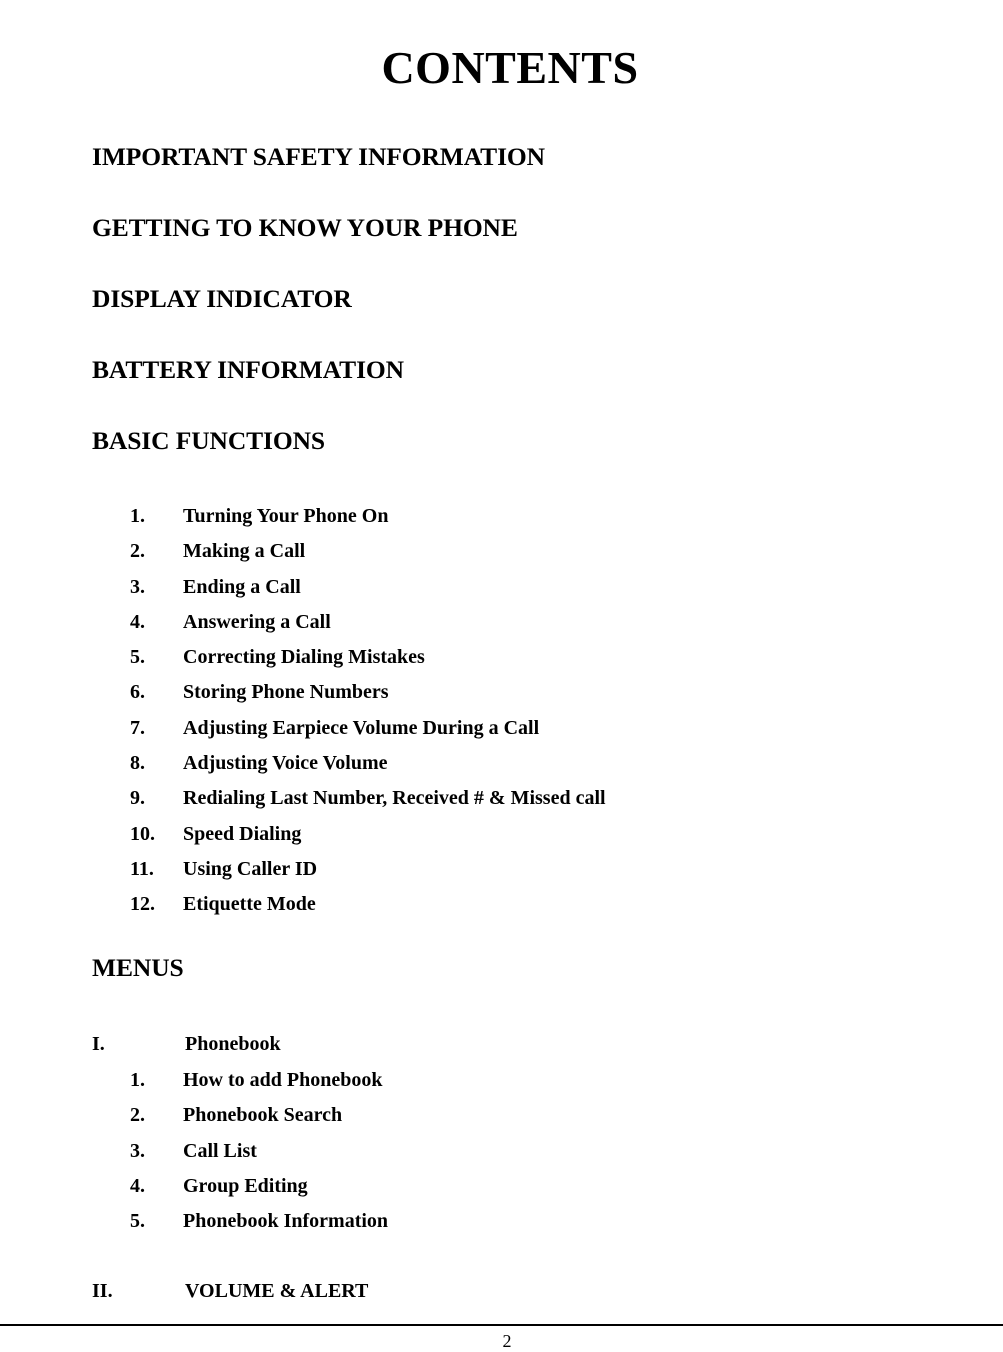 The height and width of the screenshot is (1352, 1003). What do you see at coordinates (137, 727) in the screenshot?
I see `list-item-marker: 7.` at bounding box center [137, 727].